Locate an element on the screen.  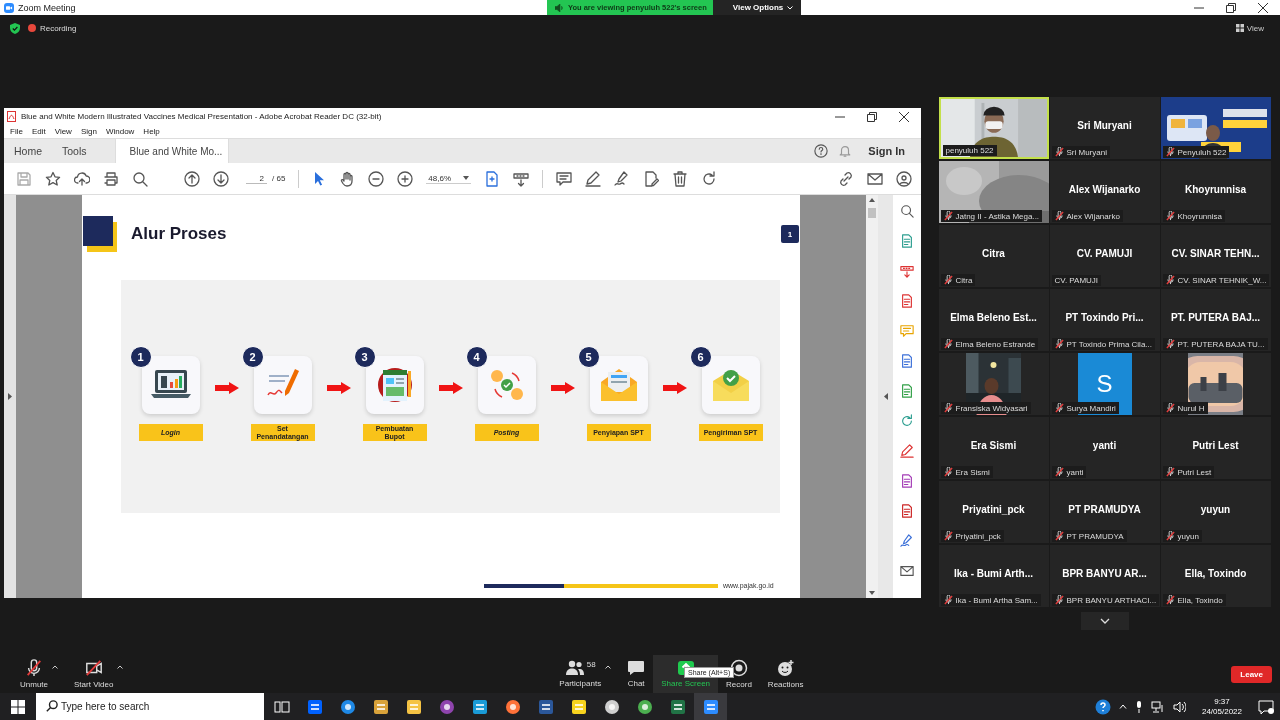
participant-label: Khoyrunnisa is located at coordinates (1199, 216).